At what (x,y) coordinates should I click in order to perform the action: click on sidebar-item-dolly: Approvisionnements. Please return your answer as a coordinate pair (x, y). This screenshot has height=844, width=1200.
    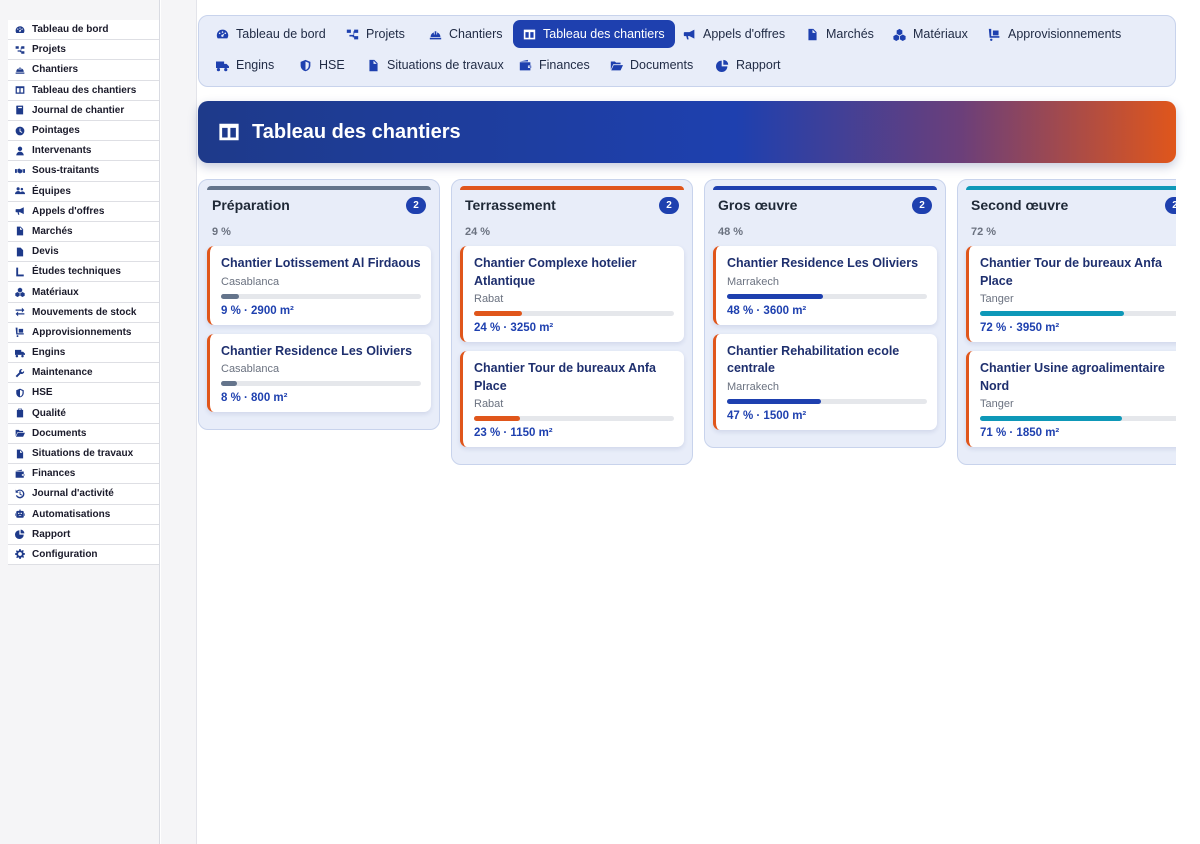
    Looking at the image, I should click on (83, 332).